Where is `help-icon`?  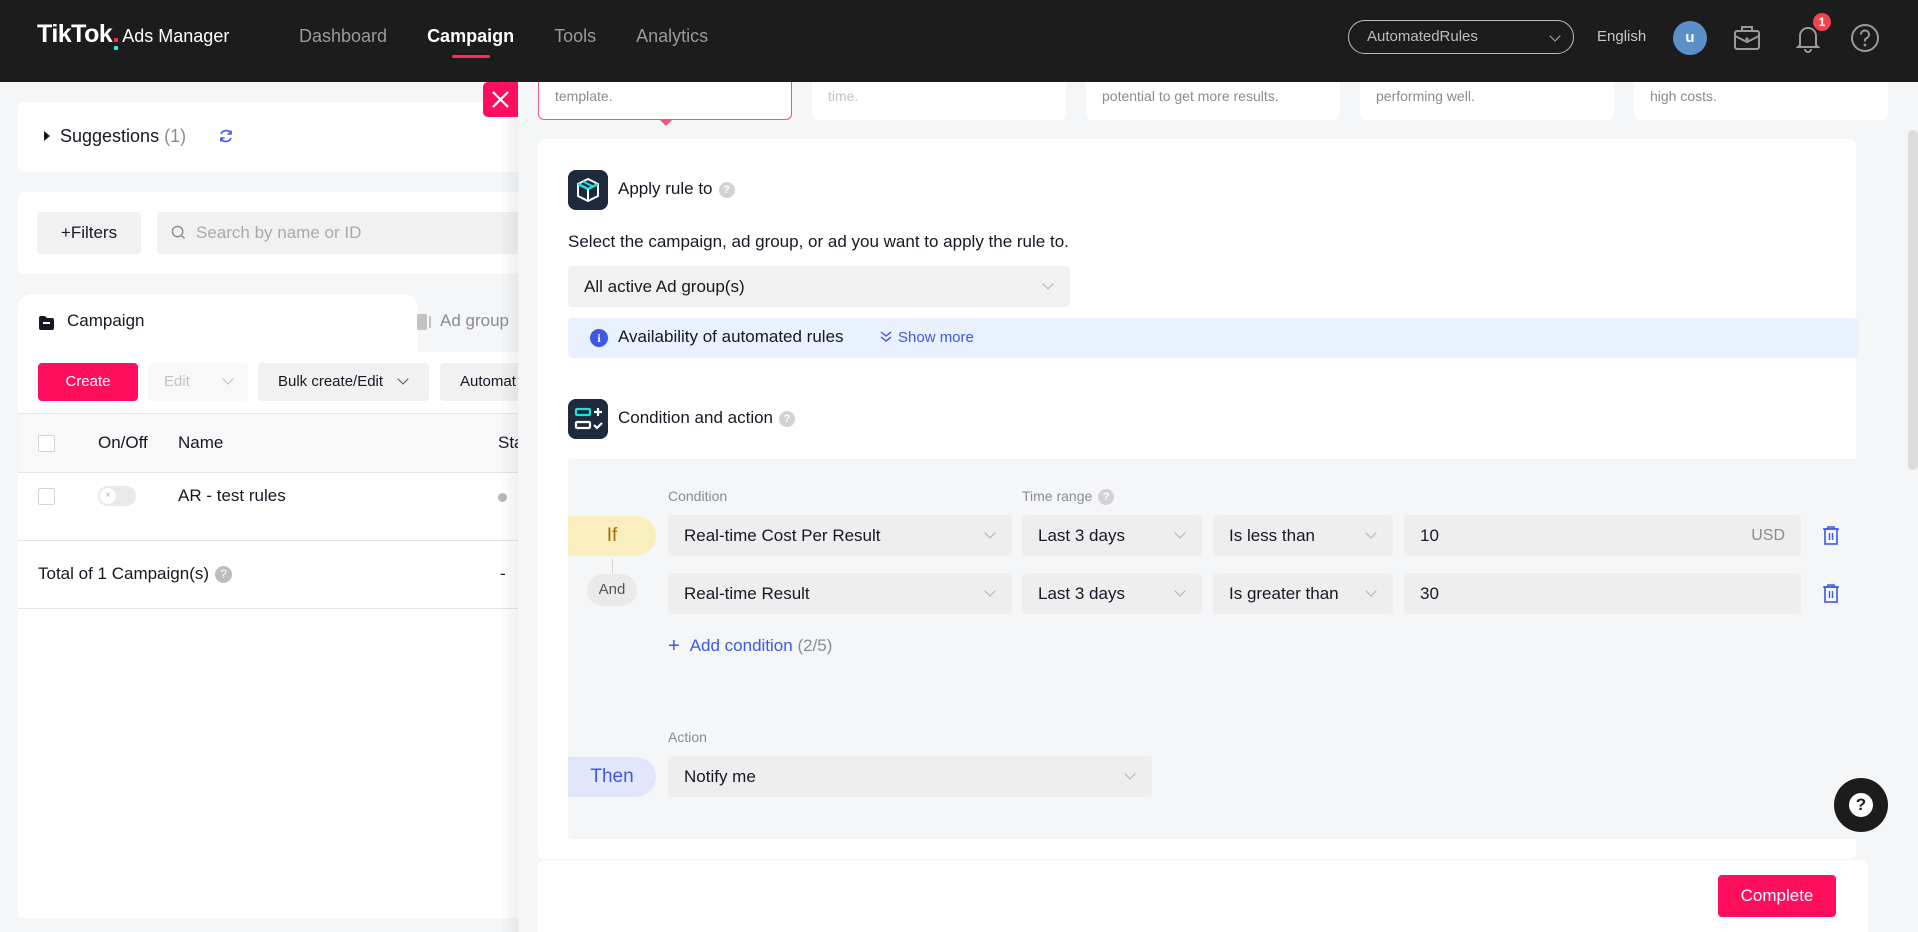 help-icon is located at coordinates (1865, 38).